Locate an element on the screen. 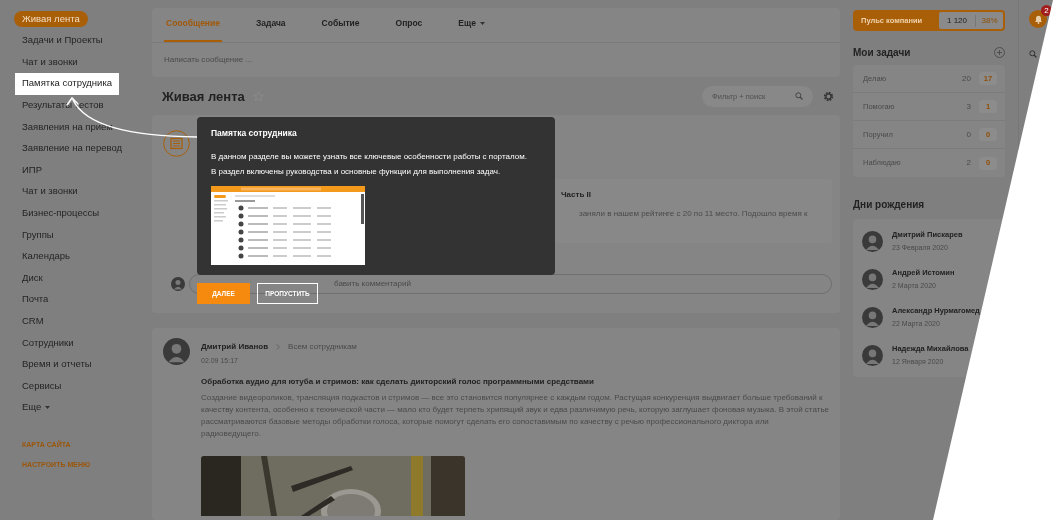 The height and width of the screenshot is (520, 1055). sidebar-item: Заявления на прием is located at coordinates (67, 126).